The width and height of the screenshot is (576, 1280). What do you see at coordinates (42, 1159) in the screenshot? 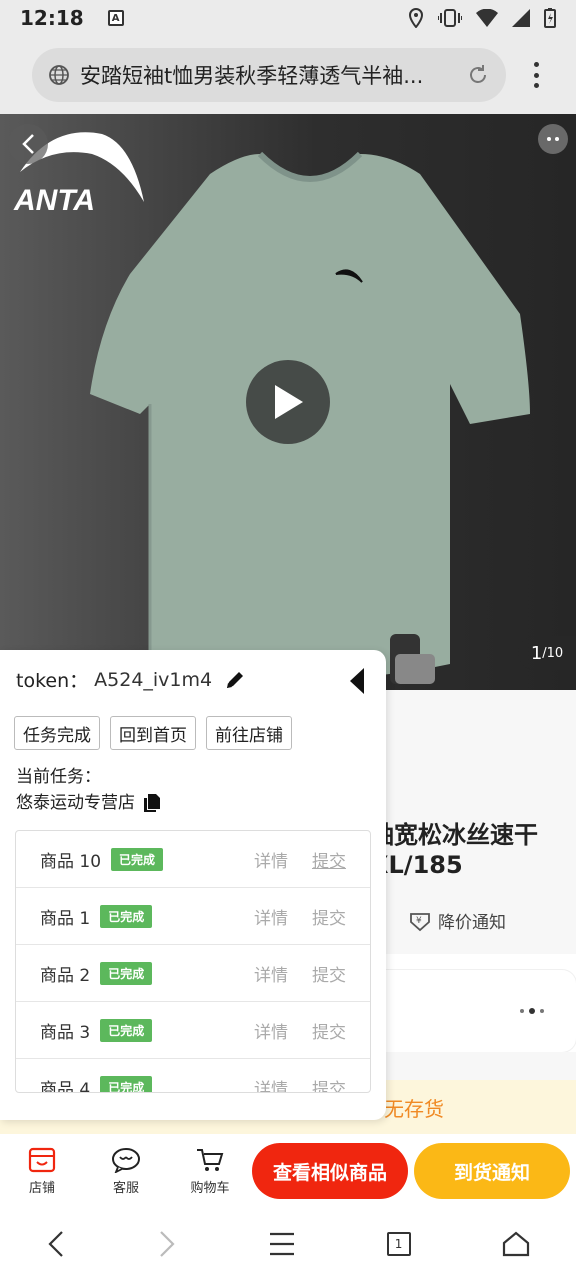
I see `shop-icon` at bounding box center [42, 1159].